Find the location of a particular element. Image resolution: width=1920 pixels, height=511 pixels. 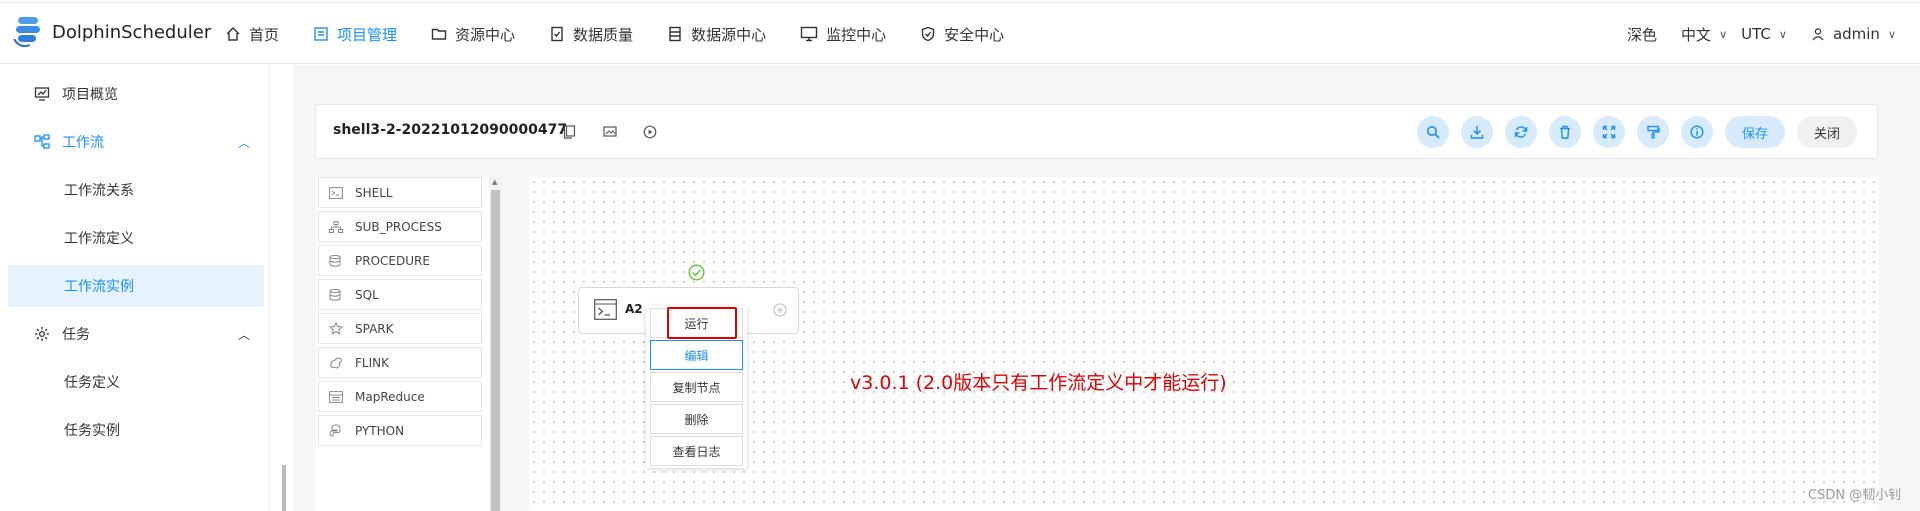

nav-label: 项目管理 is located at coordinates (367, 34).